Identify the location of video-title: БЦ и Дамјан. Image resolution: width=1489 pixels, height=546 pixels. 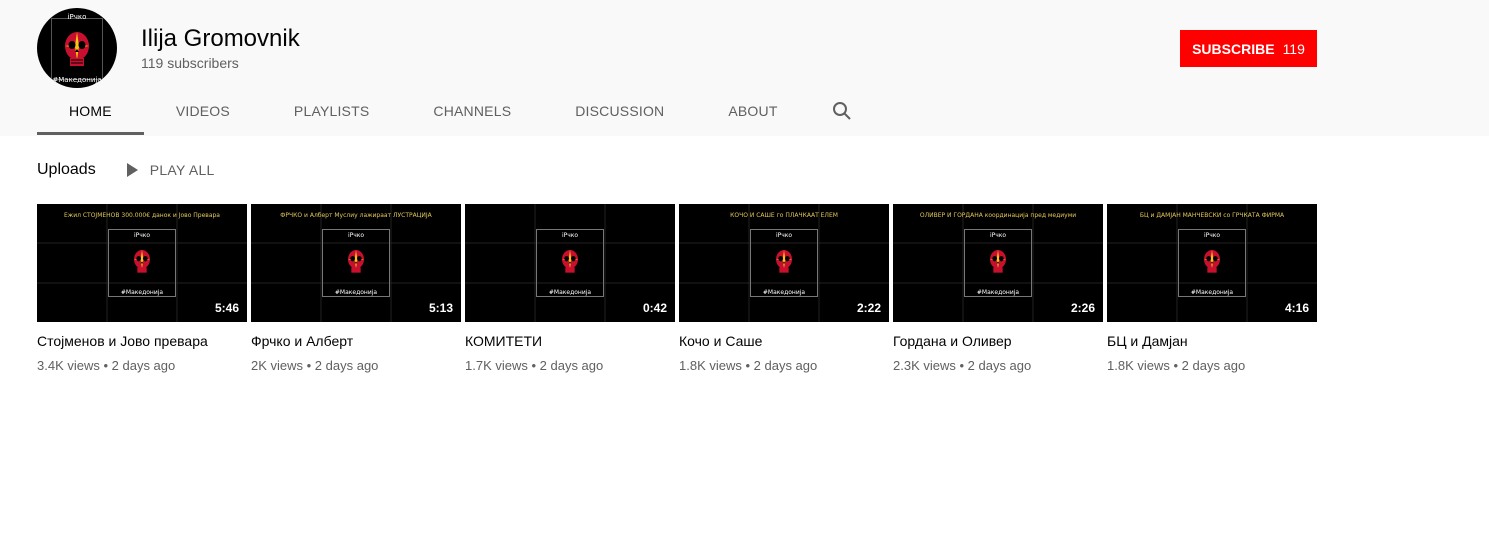
(1212, 341).